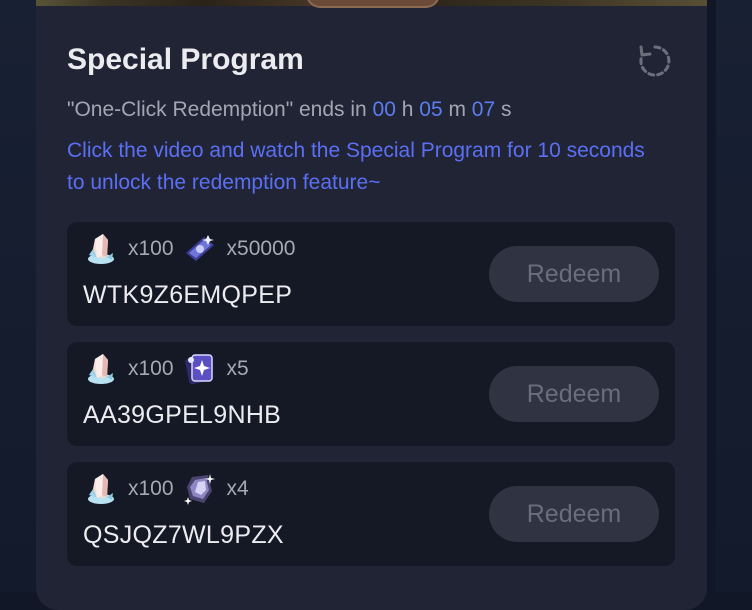  I want to click on card-pack-icon, so click(198, 369).